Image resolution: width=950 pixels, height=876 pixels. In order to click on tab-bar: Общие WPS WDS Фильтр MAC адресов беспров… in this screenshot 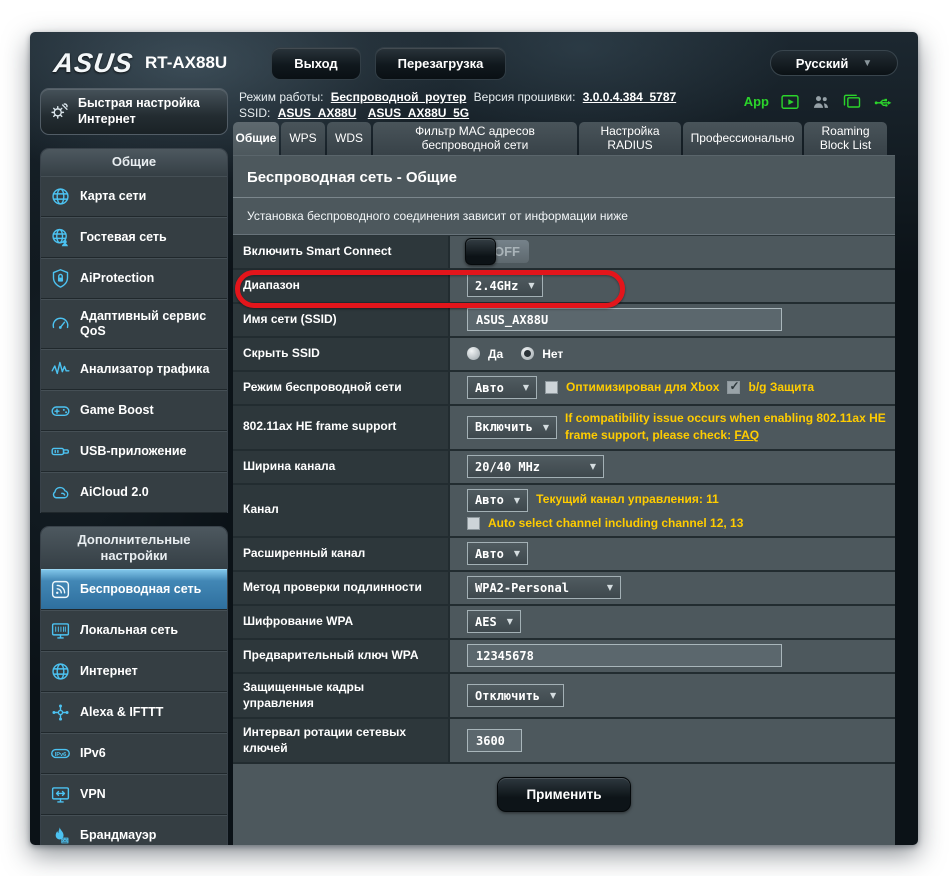, I will do `click(564, 138)`.